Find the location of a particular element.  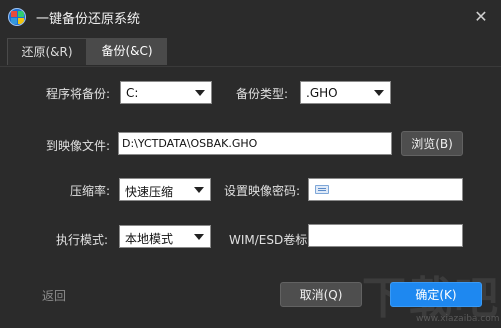

backup-type-label: 备份类型: is located at coordinates (262, 94).